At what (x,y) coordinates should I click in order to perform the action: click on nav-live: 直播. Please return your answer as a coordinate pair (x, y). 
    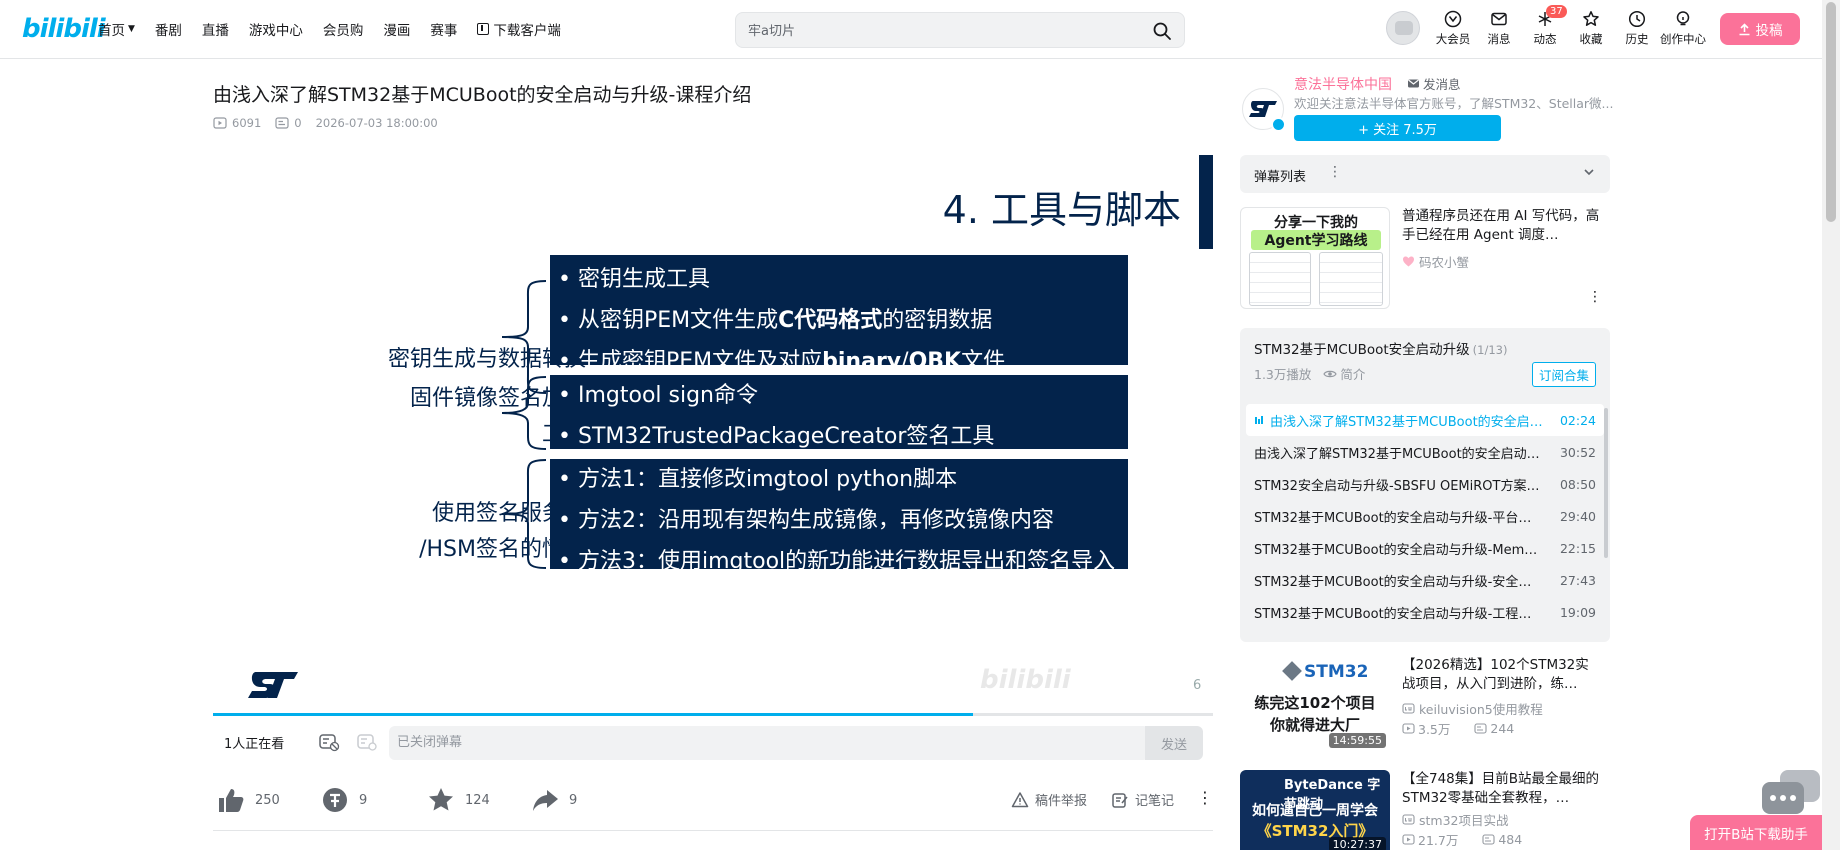
    Looking at the image, I should click on (215, 29).